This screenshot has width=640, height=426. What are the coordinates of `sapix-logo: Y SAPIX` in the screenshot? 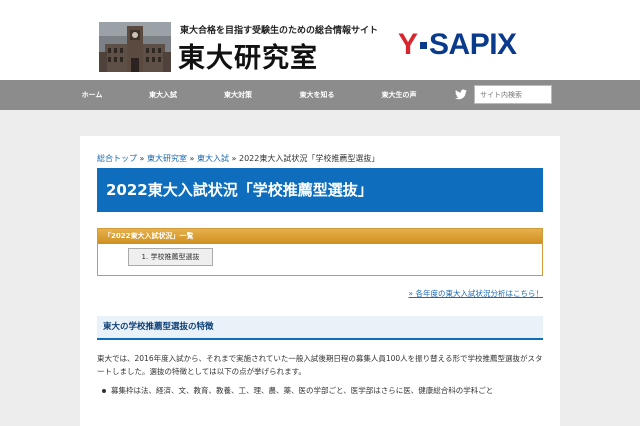 It's located at (457, 45).